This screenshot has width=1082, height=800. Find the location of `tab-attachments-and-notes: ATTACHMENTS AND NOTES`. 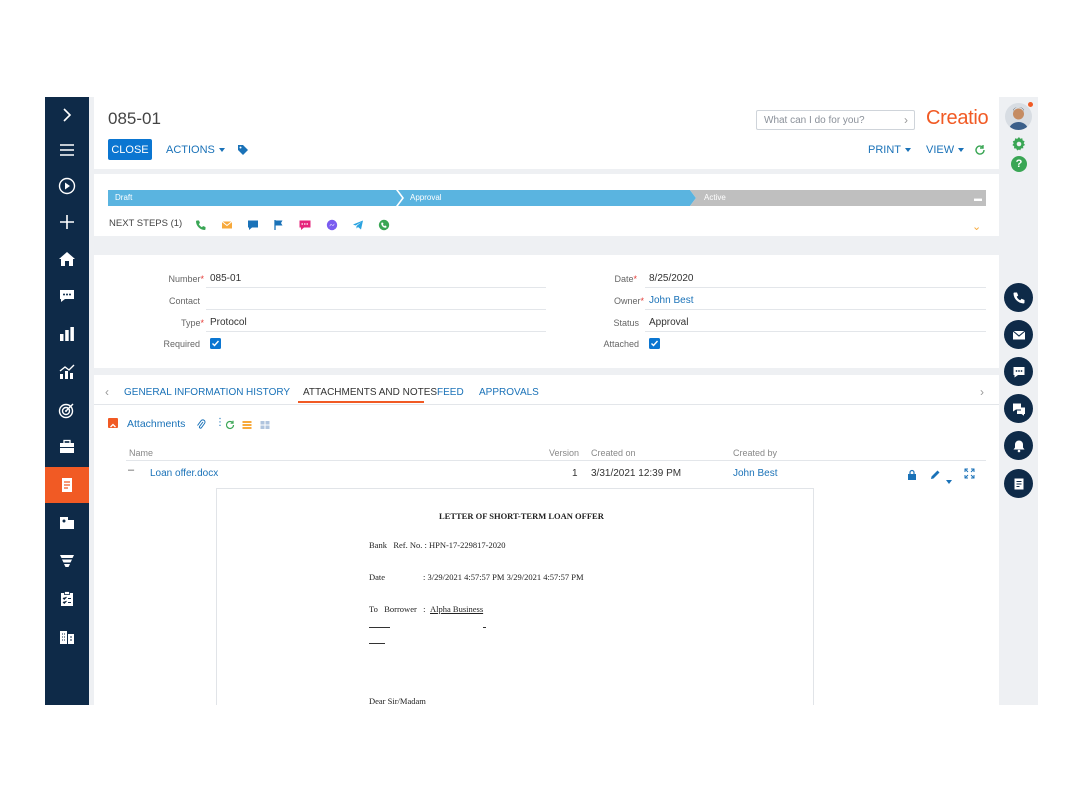

tab-attachments-and-notes: ATTACHMENTS AND NOTES is located at coordinates (370, 392).